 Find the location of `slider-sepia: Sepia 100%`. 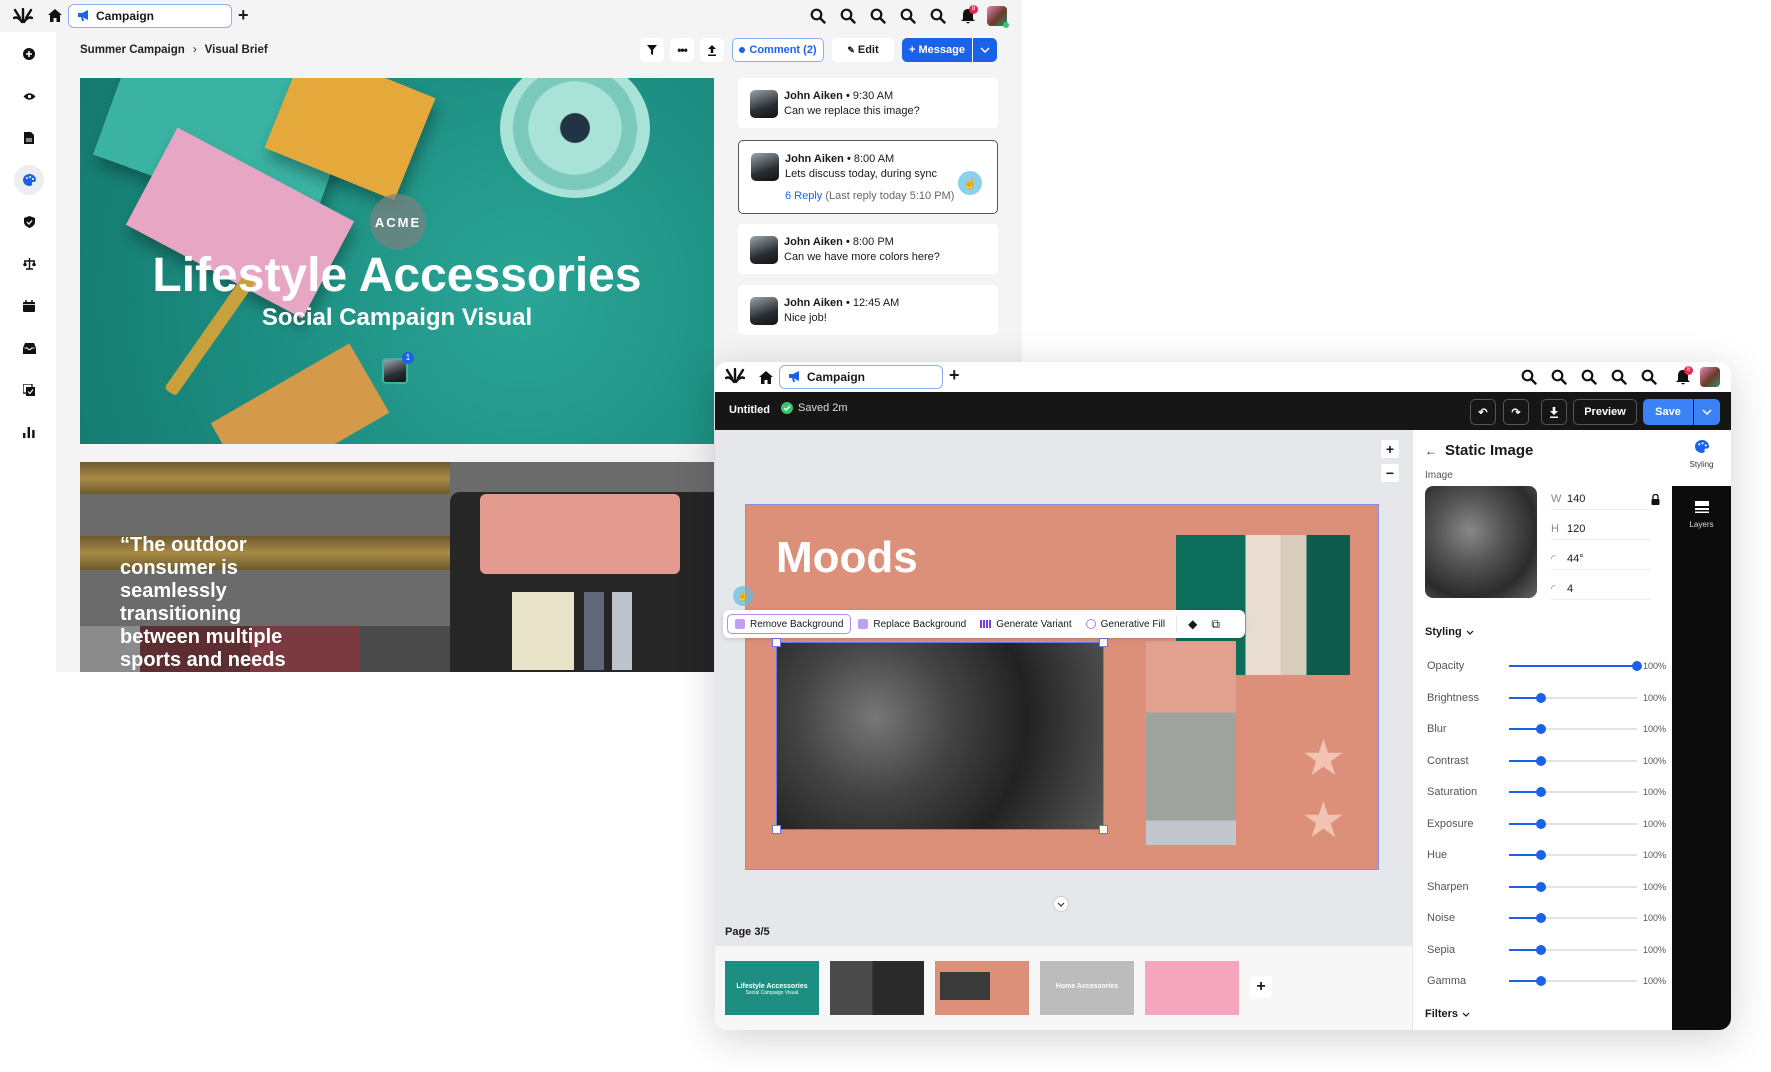

slider-sepia: Sepia 100% is located at coordinates (1547, 950).